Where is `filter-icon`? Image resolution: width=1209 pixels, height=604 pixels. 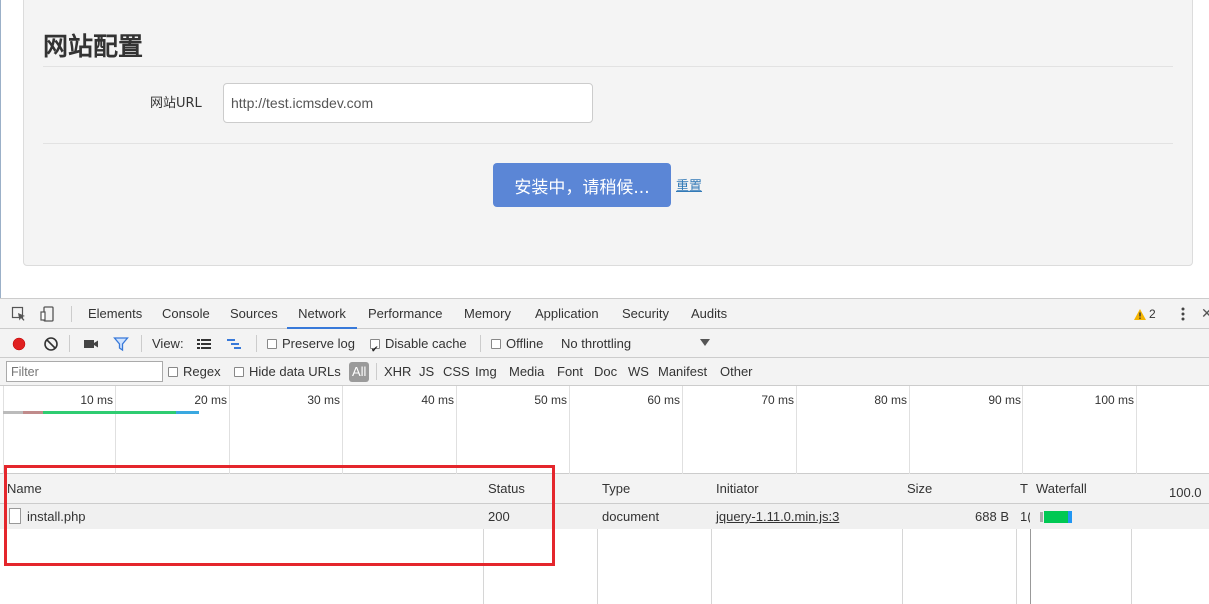
filter-icon is located at coordinates (121, 344).